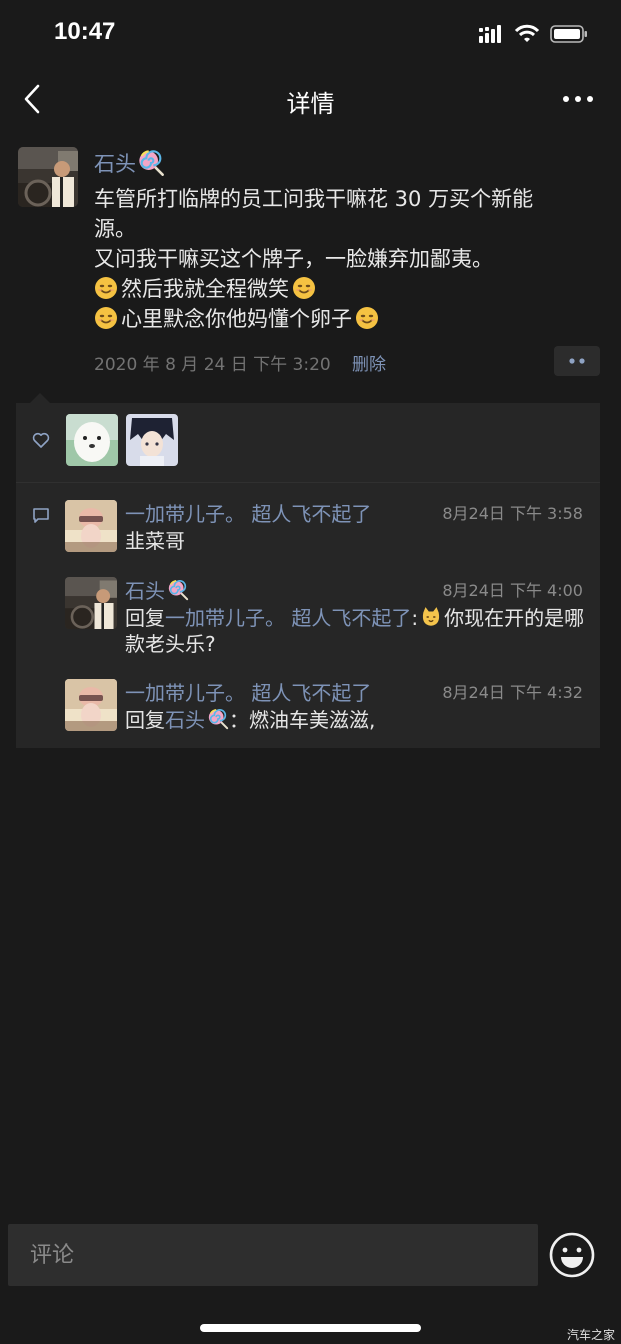 The image size is (621, 1344). What do you see at coordinates (369, 362) in the screenshot?
I see `delete-link: 删除` at bounding box center [369, 362].